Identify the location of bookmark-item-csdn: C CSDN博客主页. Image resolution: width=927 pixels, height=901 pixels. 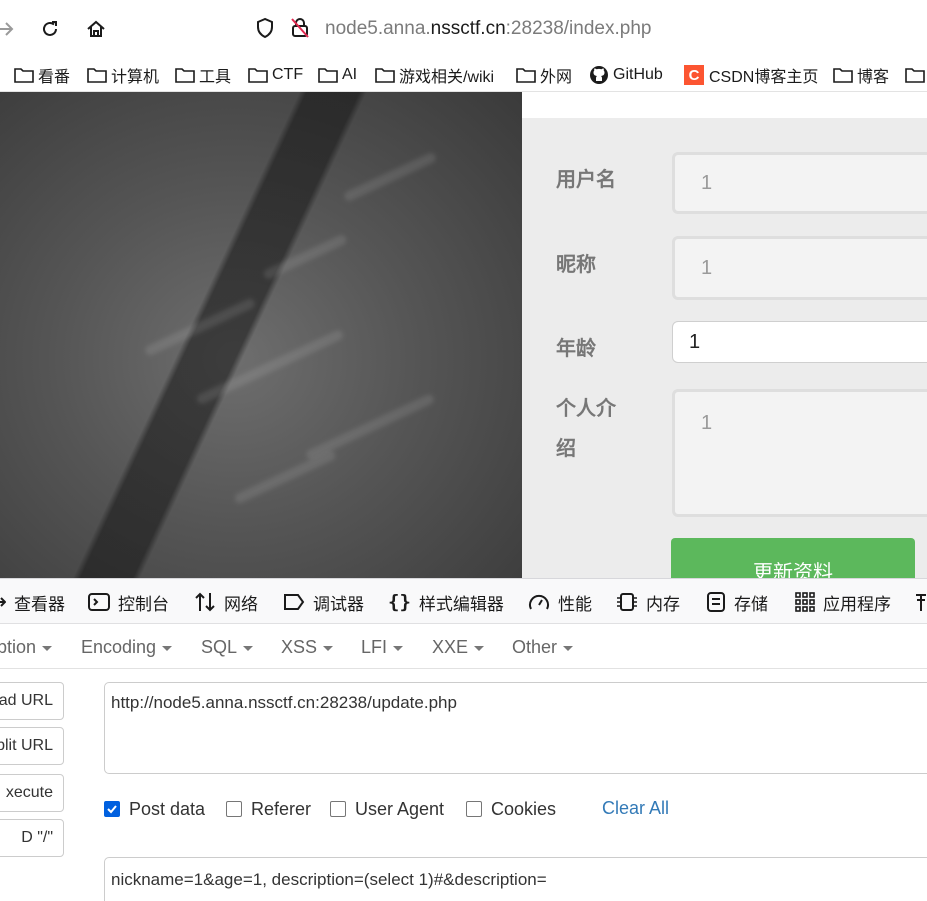
(751, 75).